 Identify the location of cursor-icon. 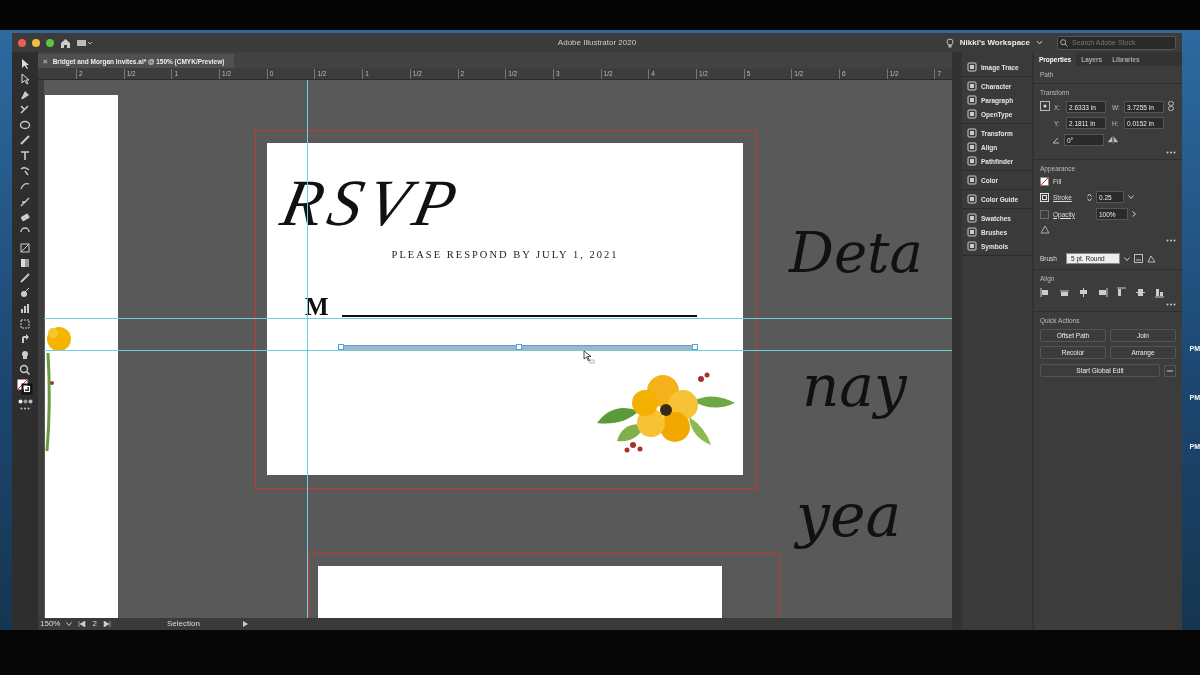
(589, 357).